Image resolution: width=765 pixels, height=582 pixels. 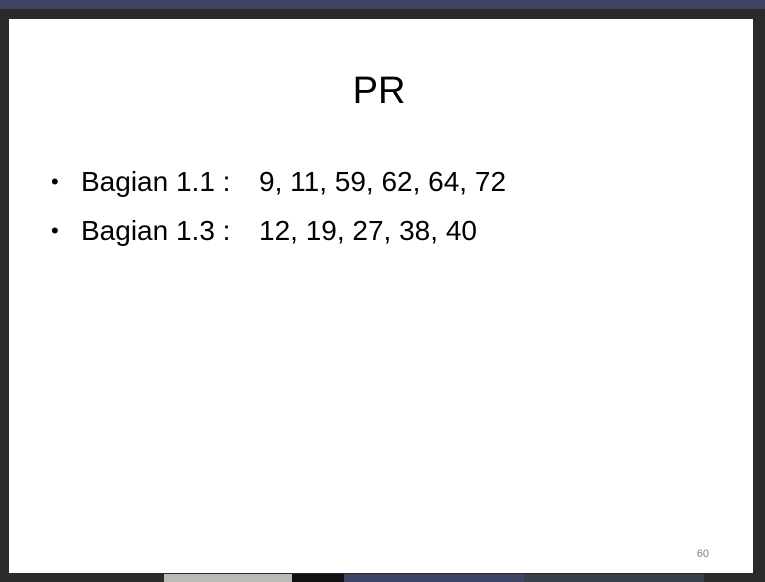 What do you see at coordinates (702, 554) in the screenshot?
I see `slide-page-number: 60` at bounding box center [702, 554].